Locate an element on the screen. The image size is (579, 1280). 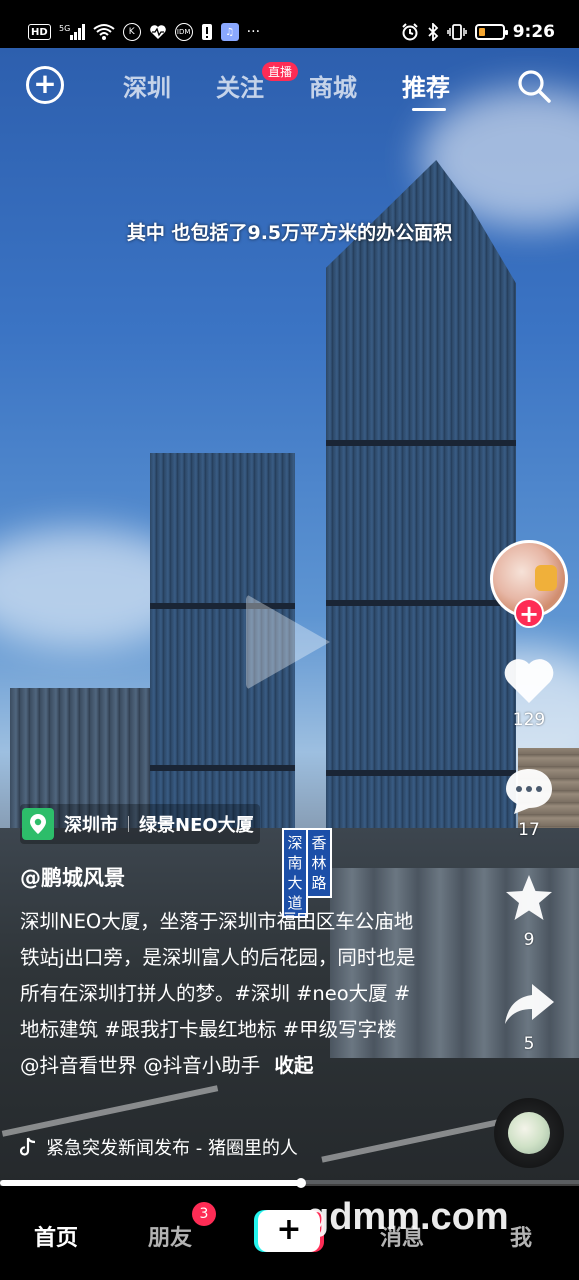
video-progress-bar is located at coordinates (289, 1183).